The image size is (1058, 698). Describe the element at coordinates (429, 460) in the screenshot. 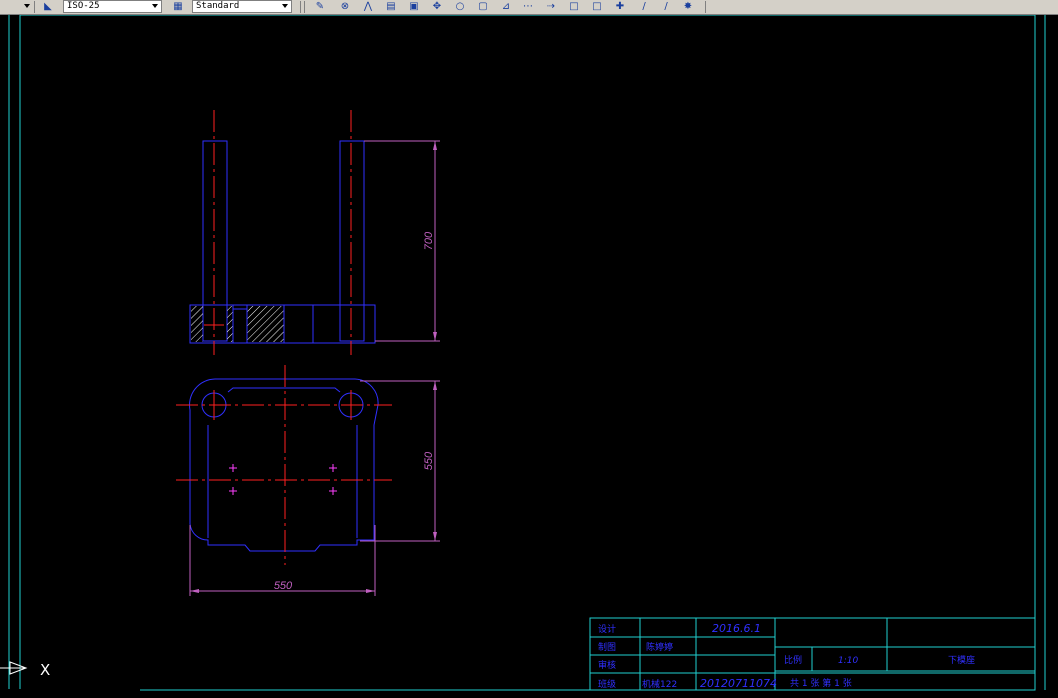

I see `dimension-550-vertical: 550` at that location.